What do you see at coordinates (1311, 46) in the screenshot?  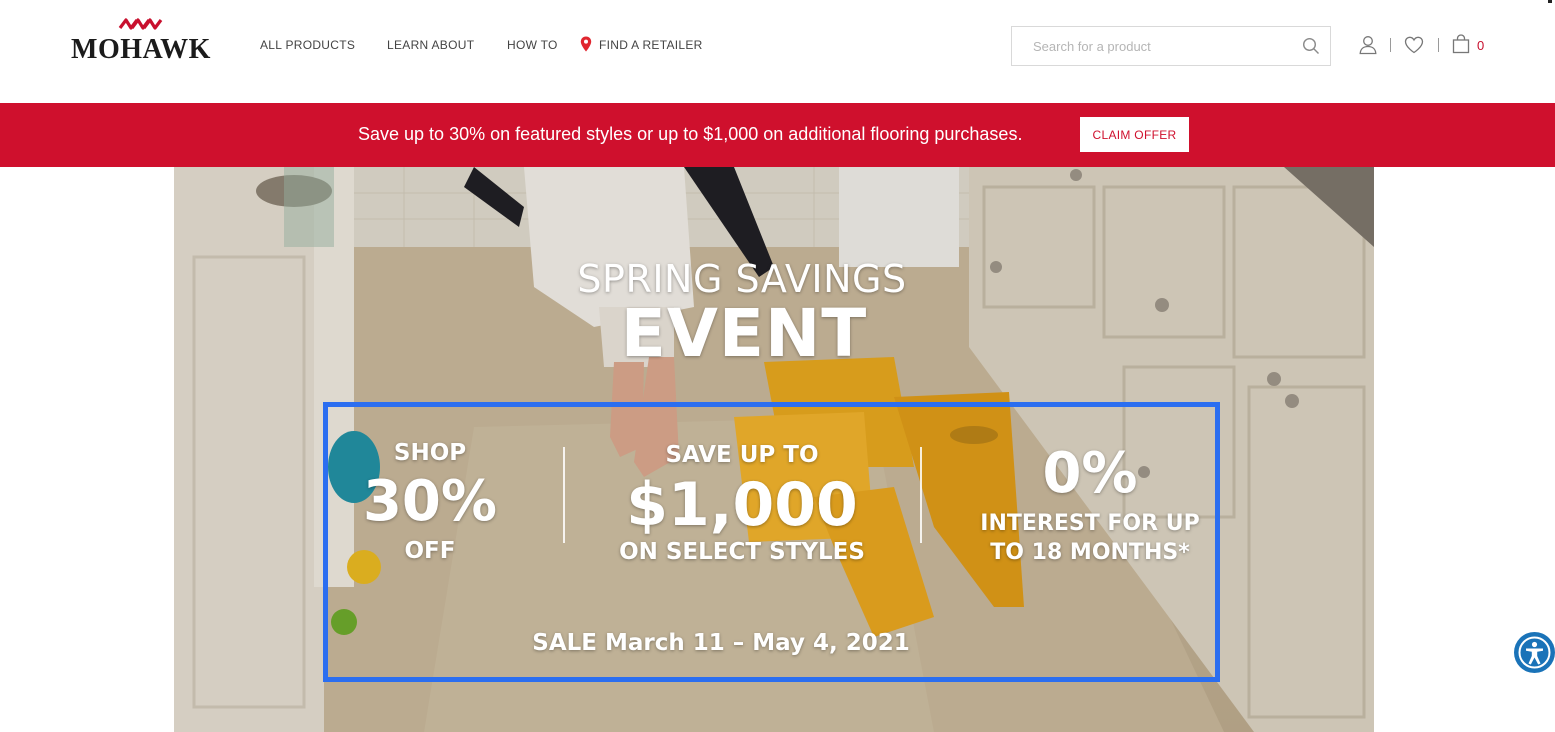 I see `search-icon` at bounding box center [1311, 46].